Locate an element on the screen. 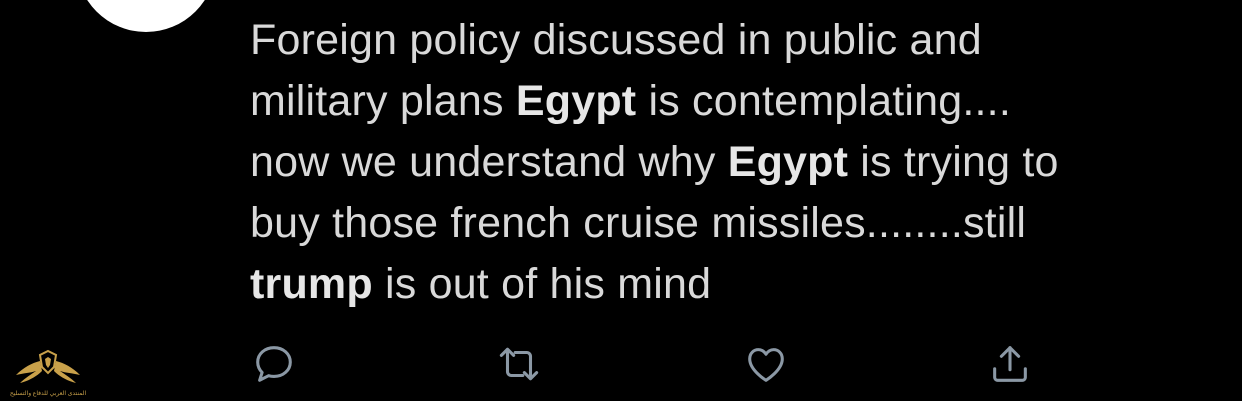  reply-button is located at coordinates (274, 364).